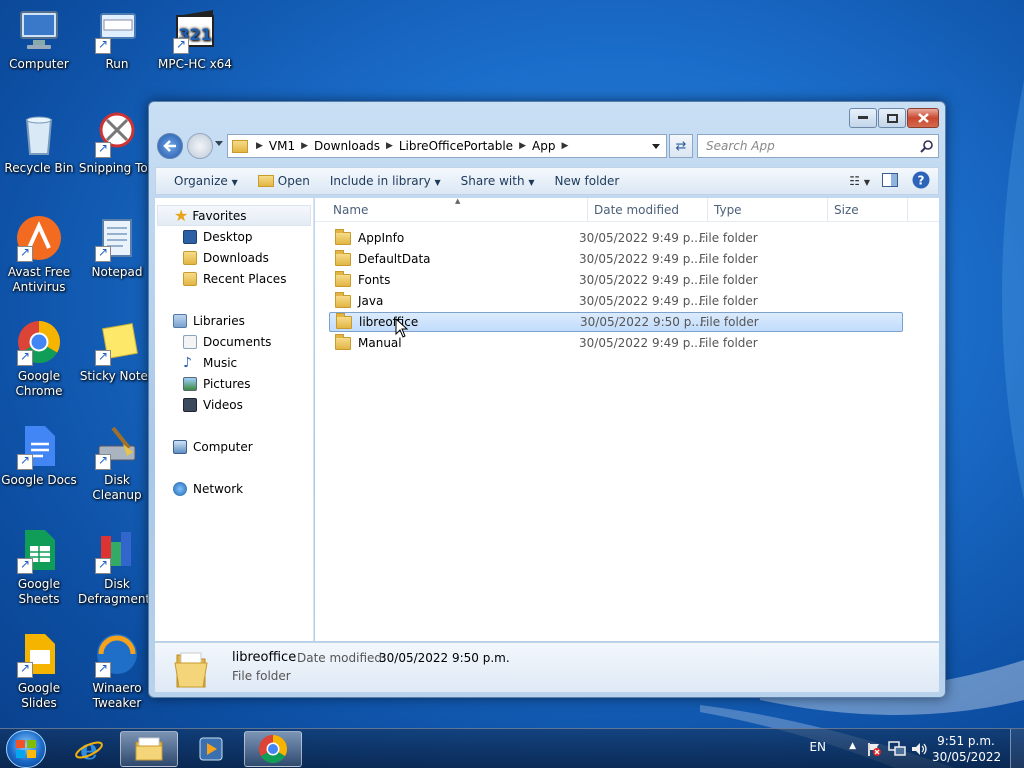 The width and height of the screenshot is (1024, 768). What do you see at coordinates (234, 236) in the screenshot?
I see `nav-item-desktop: Desktop` at bounding box center [234, 236].